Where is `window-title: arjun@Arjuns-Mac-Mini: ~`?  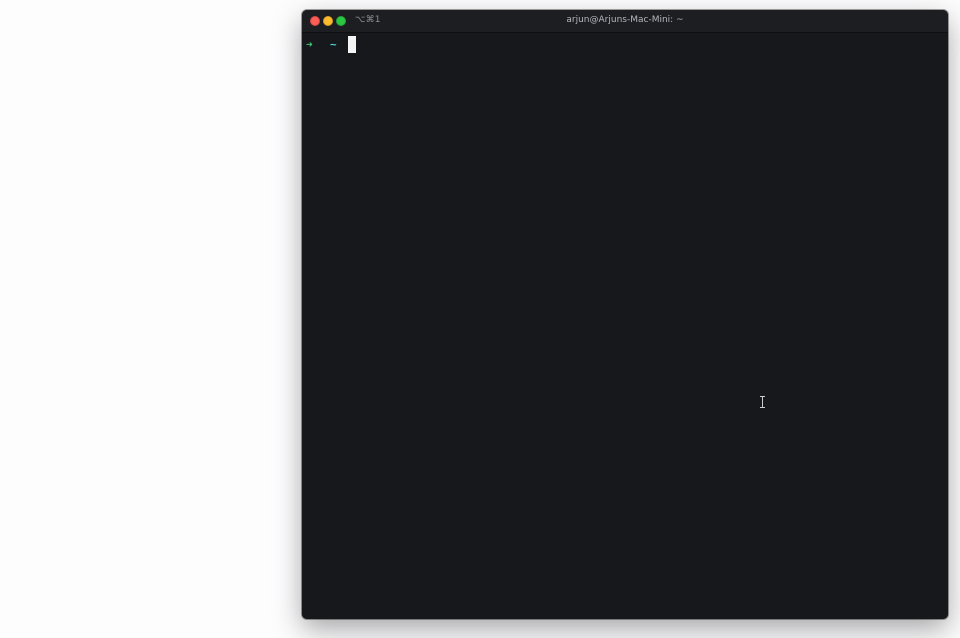
window-title: arjun@Arjuns-Mac-Mini: ~ is located at coordinates (625, 20).